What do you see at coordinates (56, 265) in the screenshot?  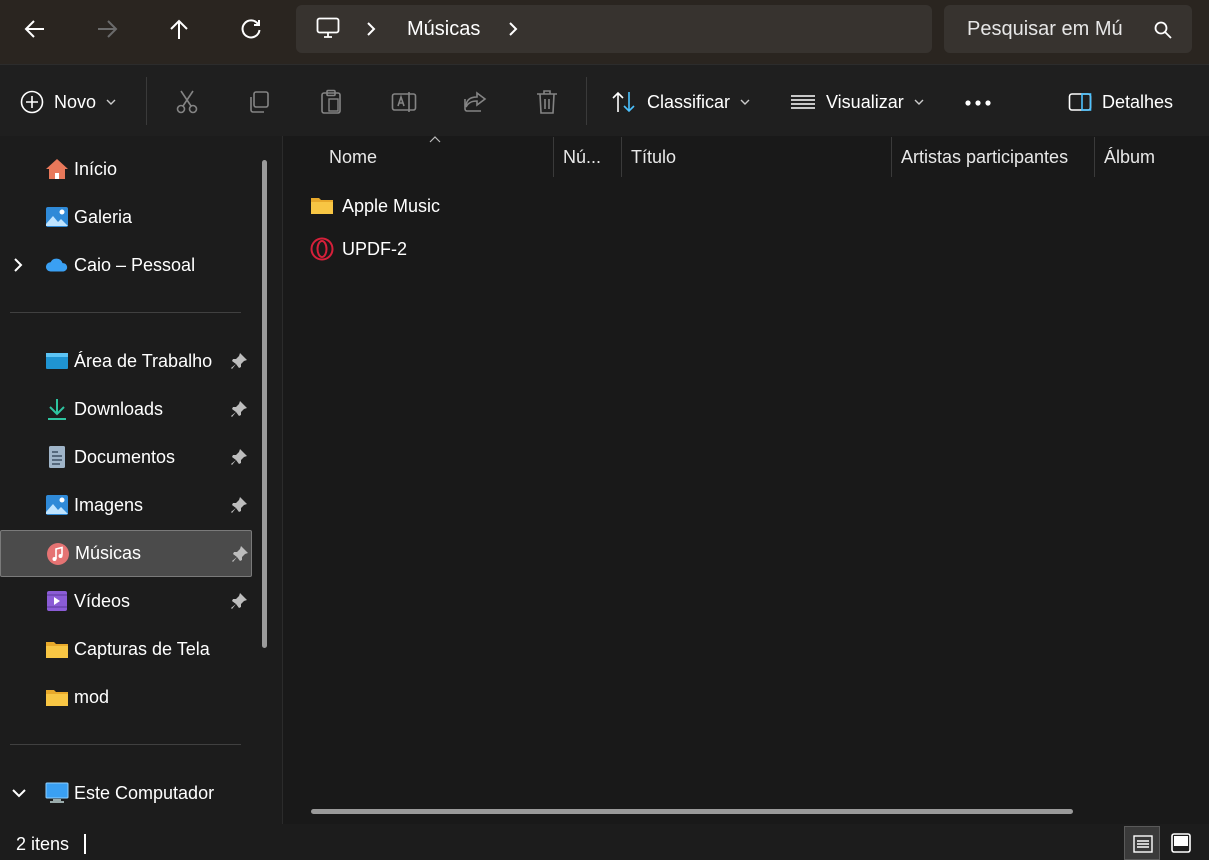 I see `onedrive-cloud-icon` at bounding box center [56, 265].